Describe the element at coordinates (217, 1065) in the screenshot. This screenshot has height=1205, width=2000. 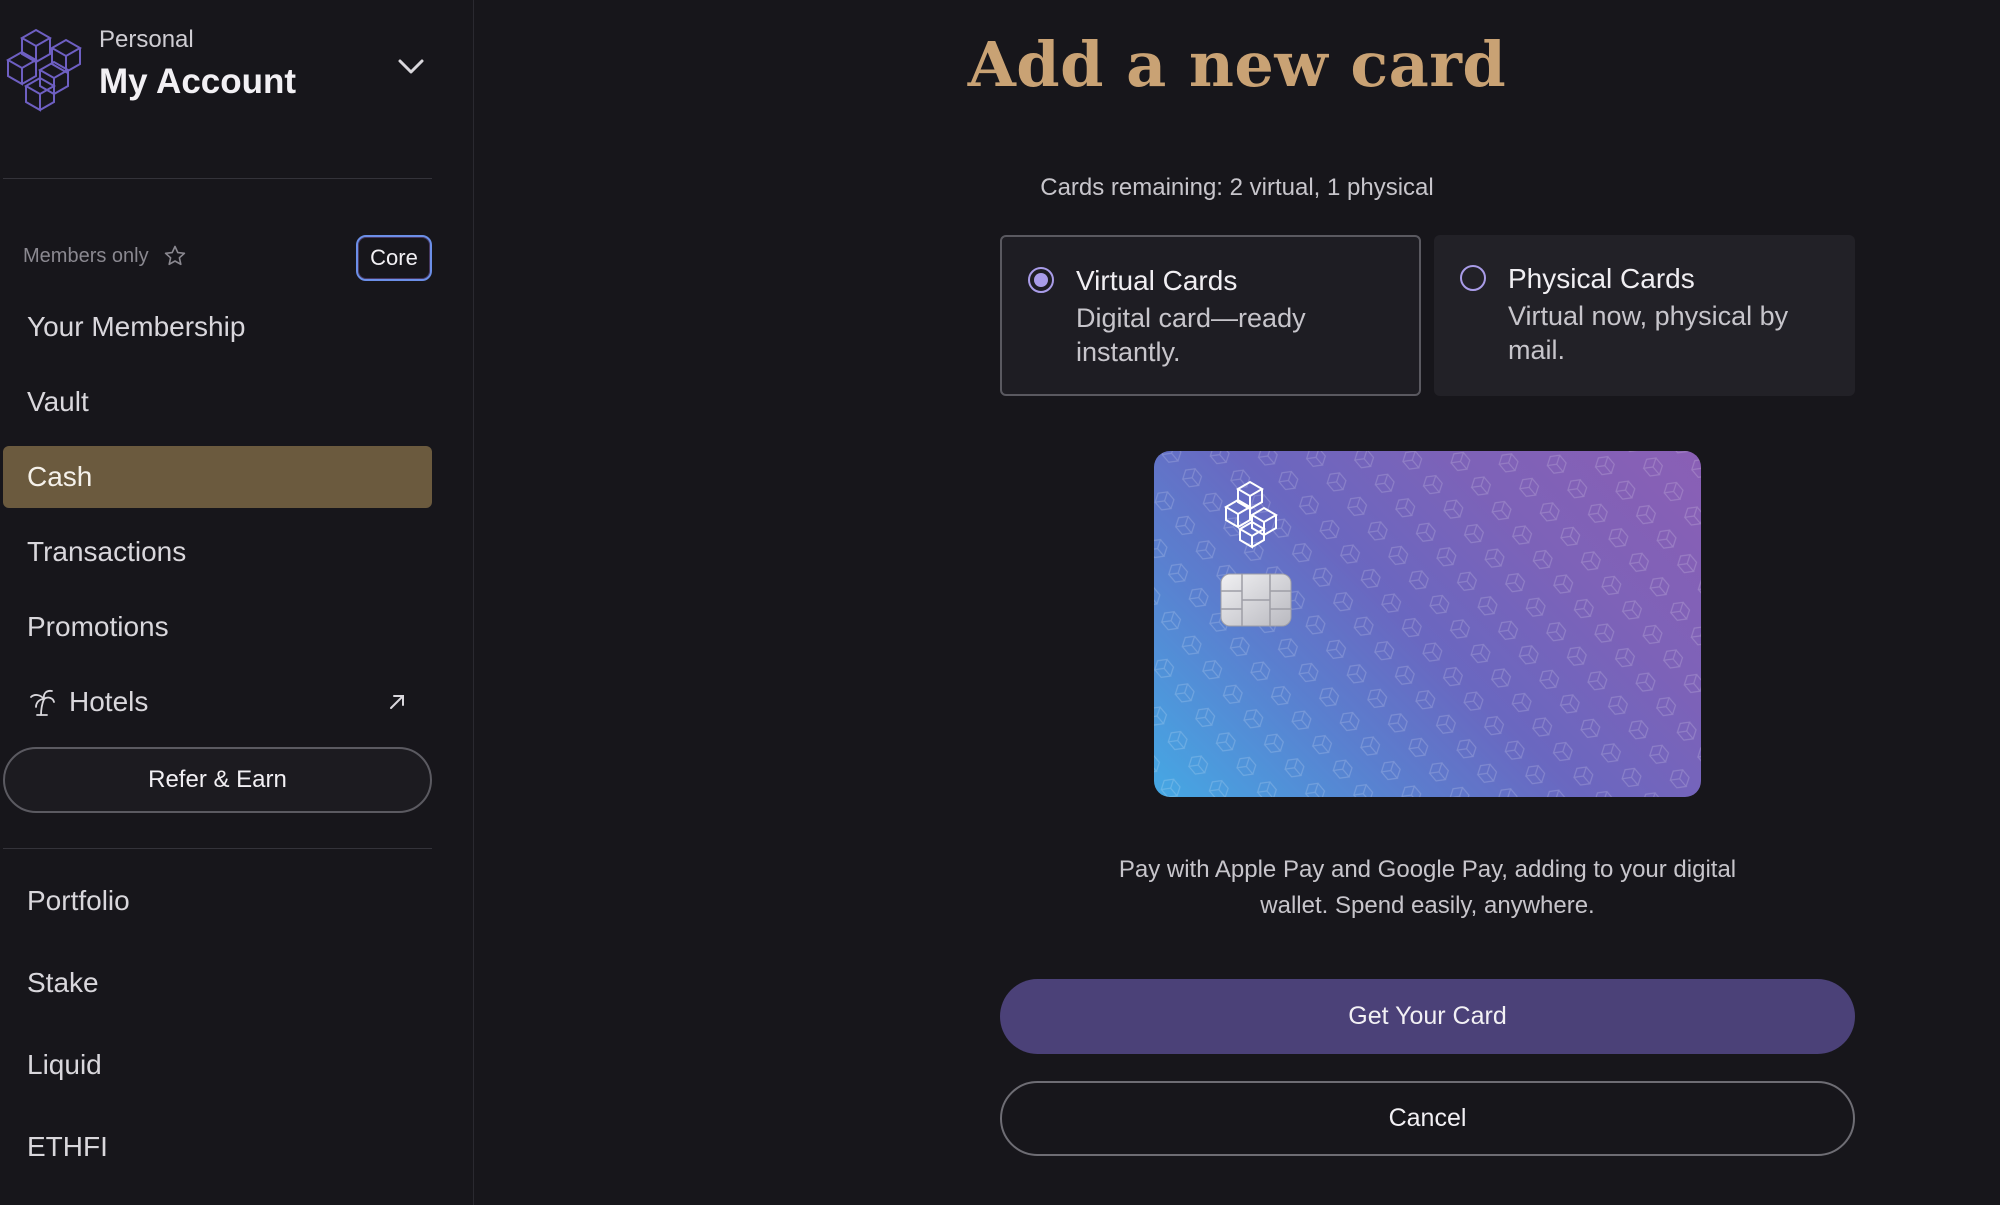
I see `sidebar-item-liquid: Liquid` at that location.